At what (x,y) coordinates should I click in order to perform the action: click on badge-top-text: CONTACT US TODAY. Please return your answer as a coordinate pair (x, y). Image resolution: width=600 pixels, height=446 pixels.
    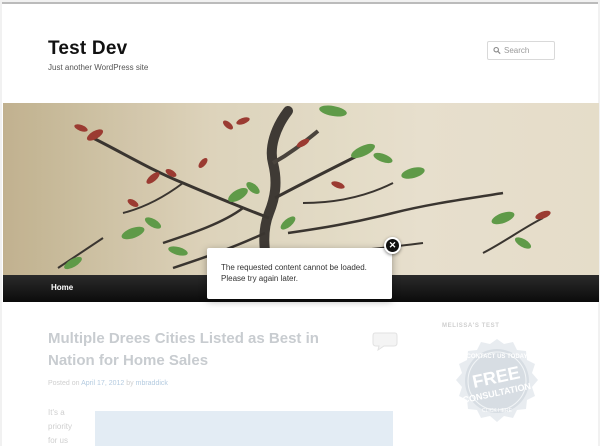
    Looking at the image, I should click on (497, 357).